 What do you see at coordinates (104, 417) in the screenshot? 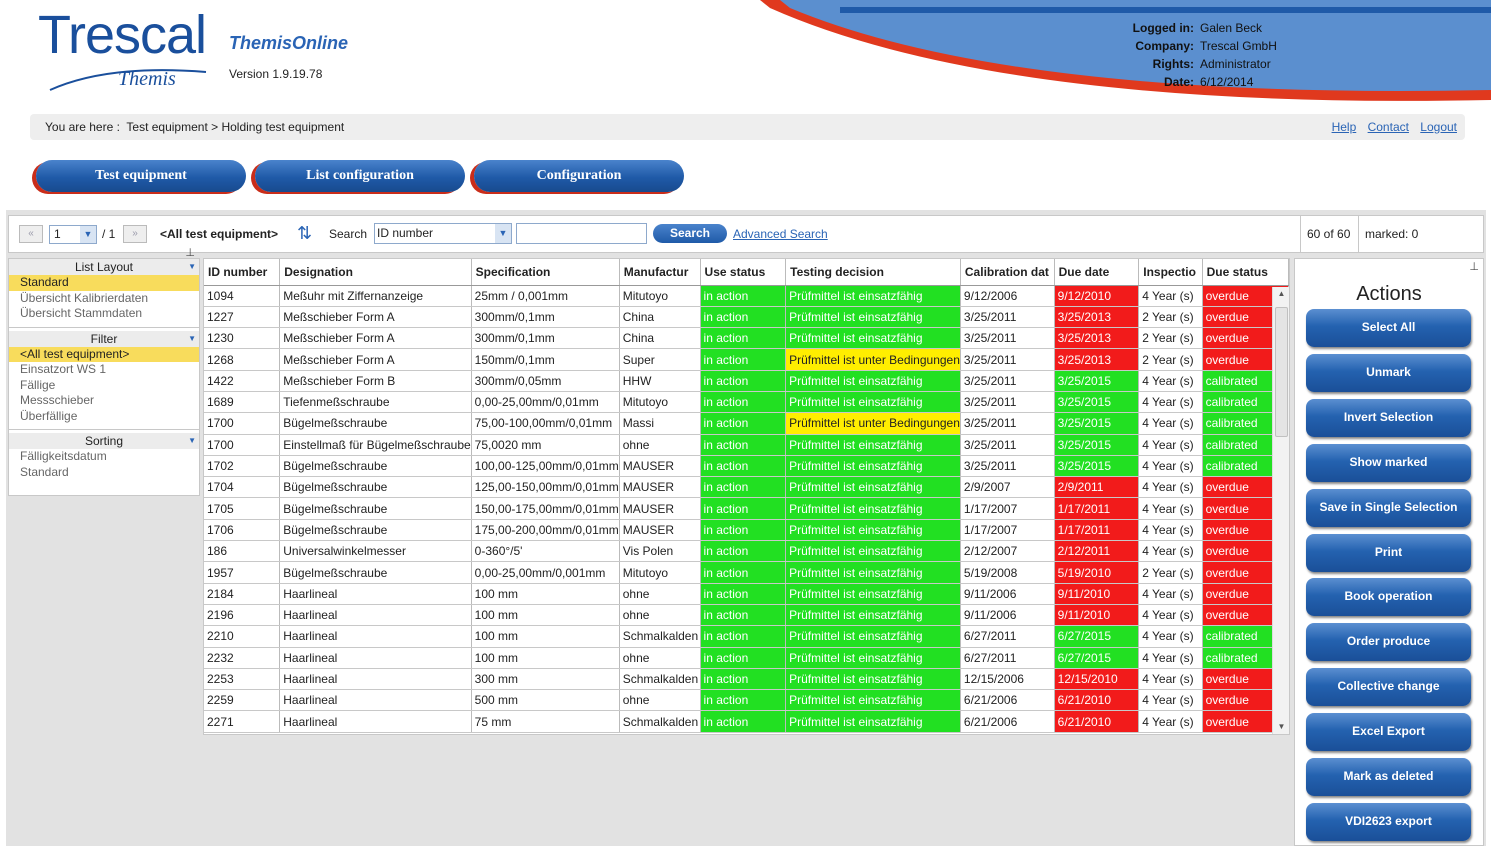
I see `filter-item: Überfällige` at bounding box center [104, 417].